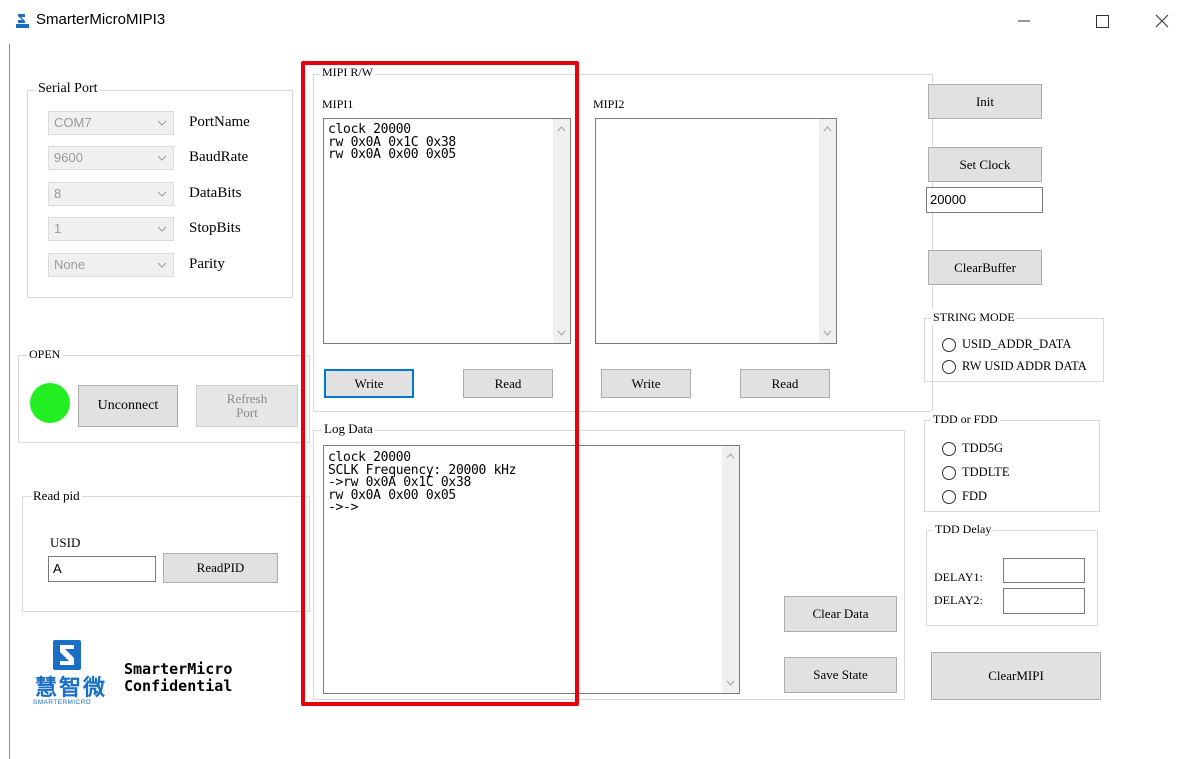 The height and width of the screenshot is (759, 1182). Describe the element at coordinates (128, 406) in the screenshot. I see `unconnect-button: Unconnect` at that location.